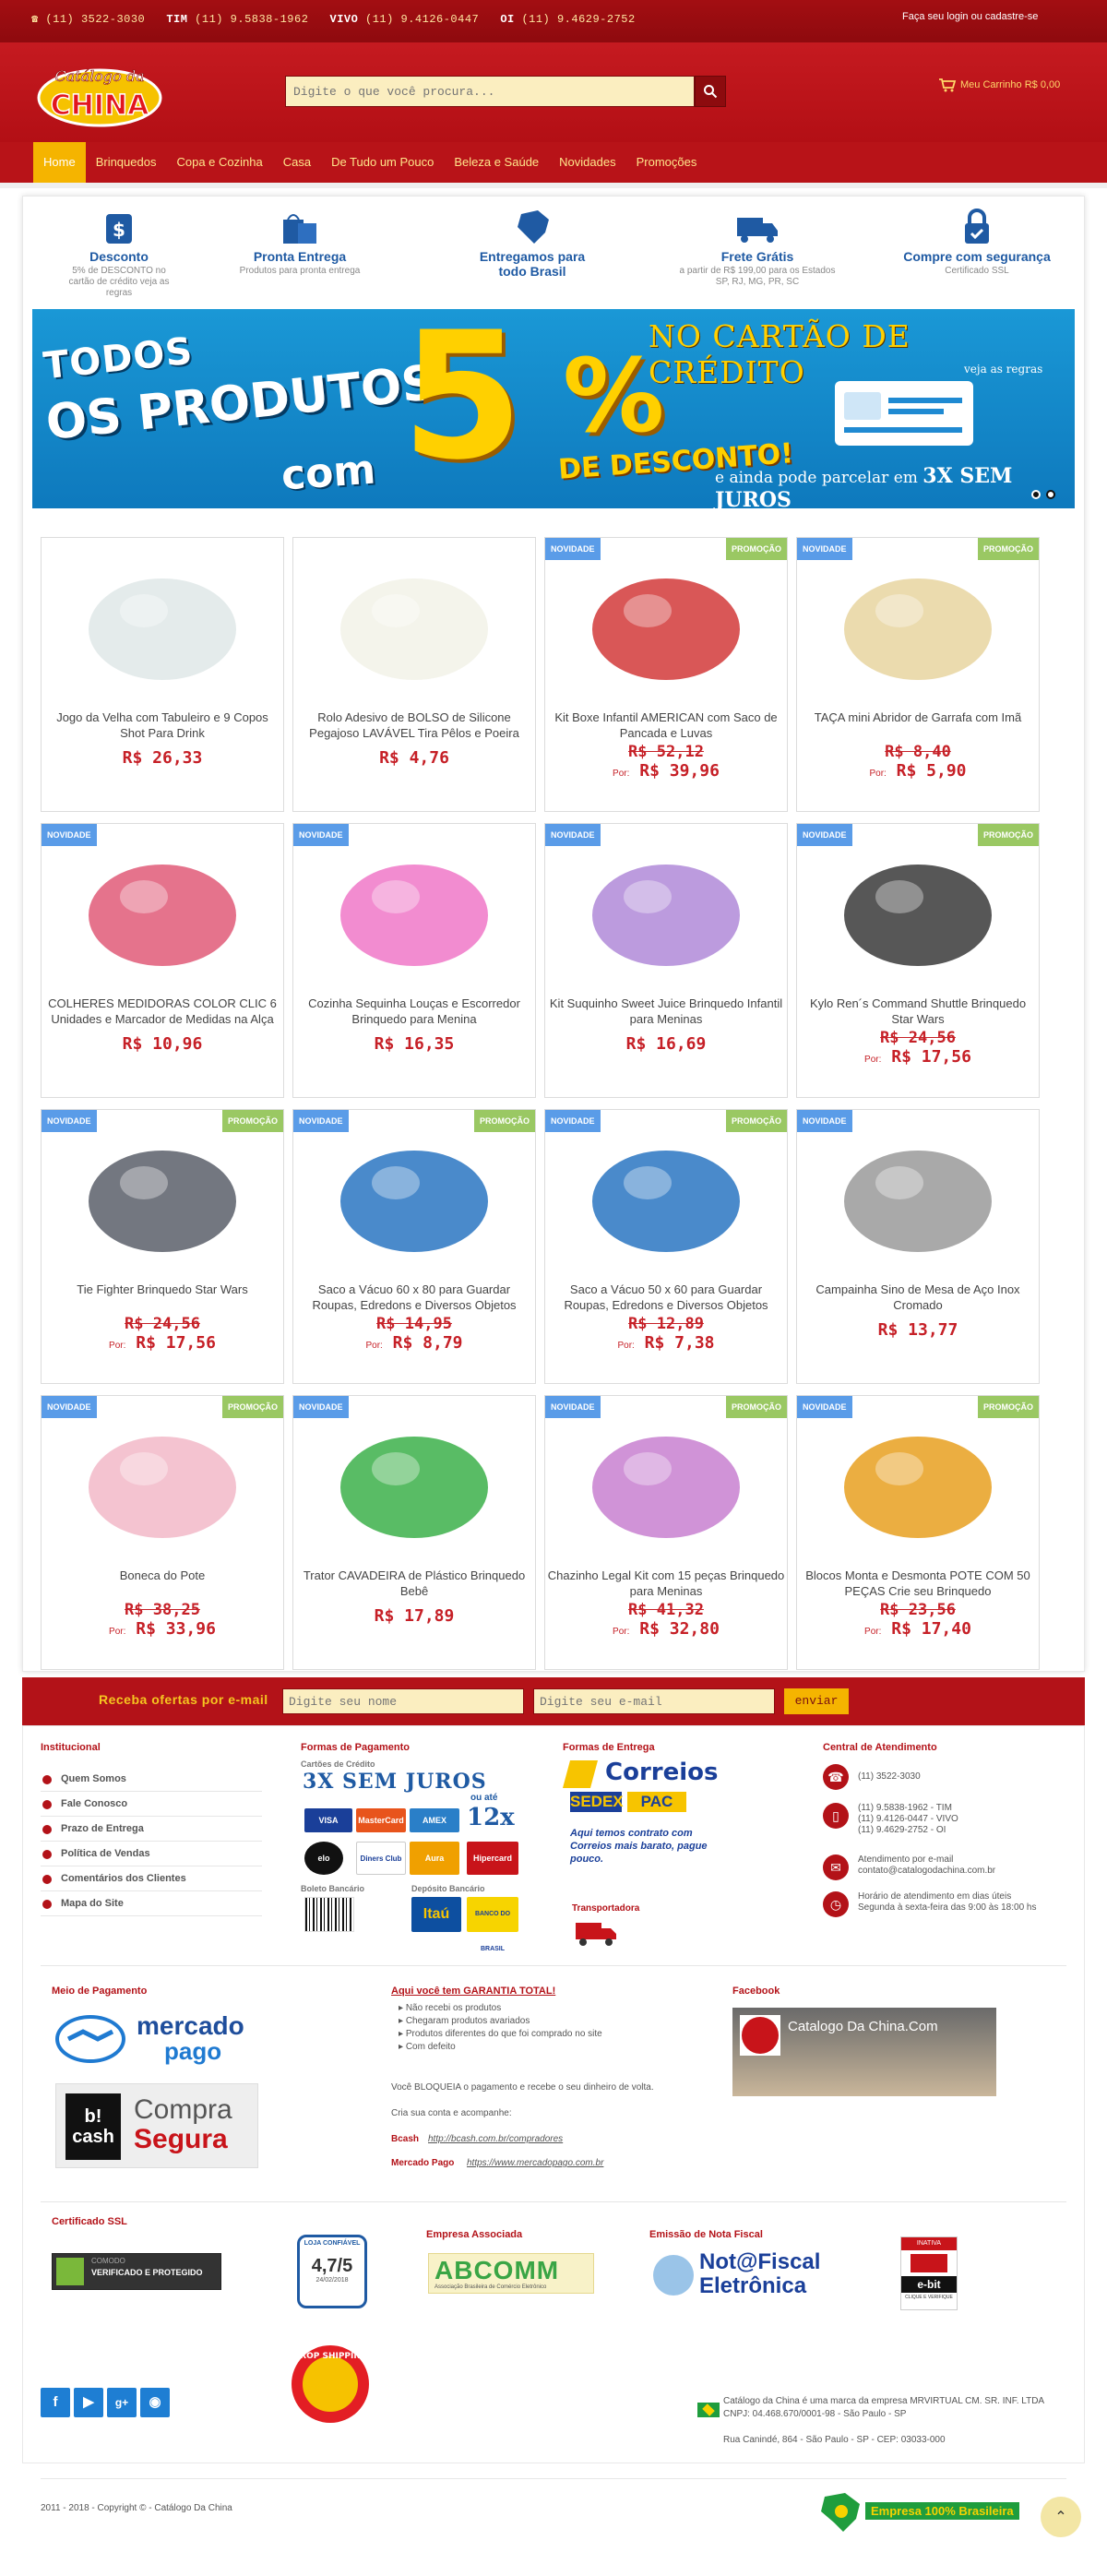 This screenshot has width=1107, height=2576. I want to click on nav-casa: Casa, so click(297, 162).